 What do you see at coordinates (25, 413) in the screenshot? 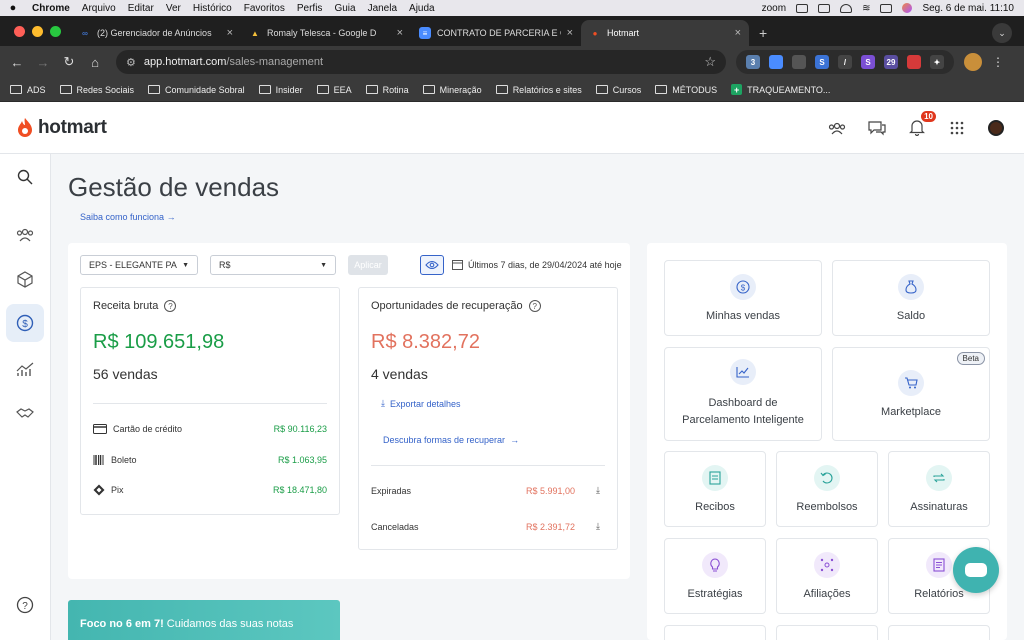
I see `sidebar-partners` at bounding box center [25, 413].